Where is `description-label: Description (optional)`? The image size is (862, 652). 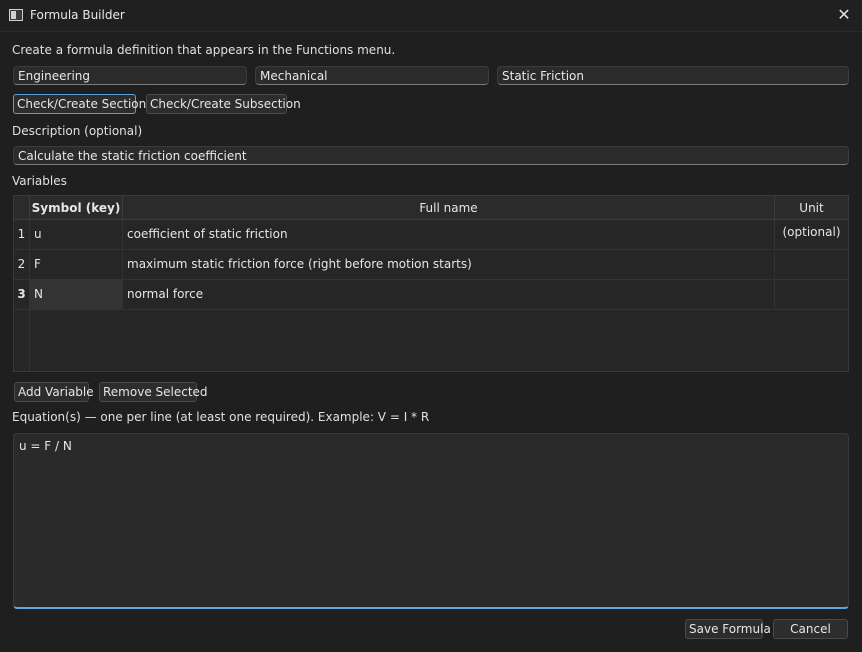 description-label: Description (optional) is located at coordinates (77, 131).